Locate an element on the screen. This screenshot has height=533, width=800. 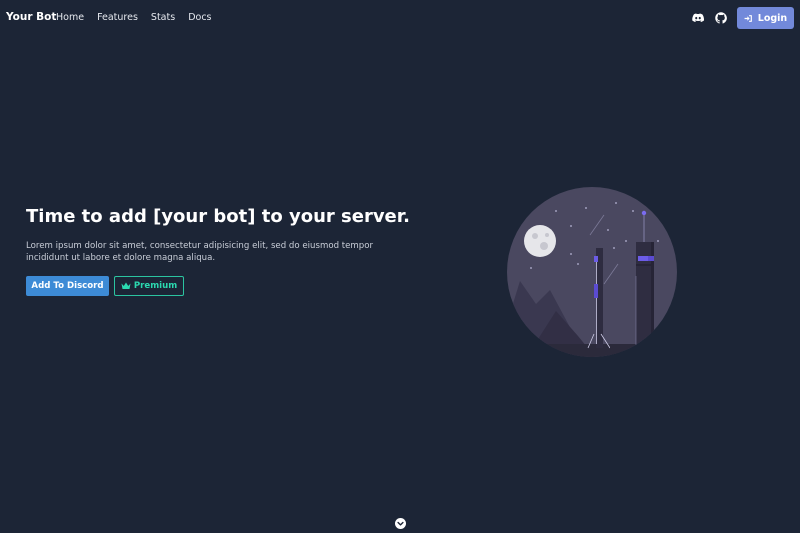
hero-buttons: Add To Discord Premium is located at coordinates (105, 286).